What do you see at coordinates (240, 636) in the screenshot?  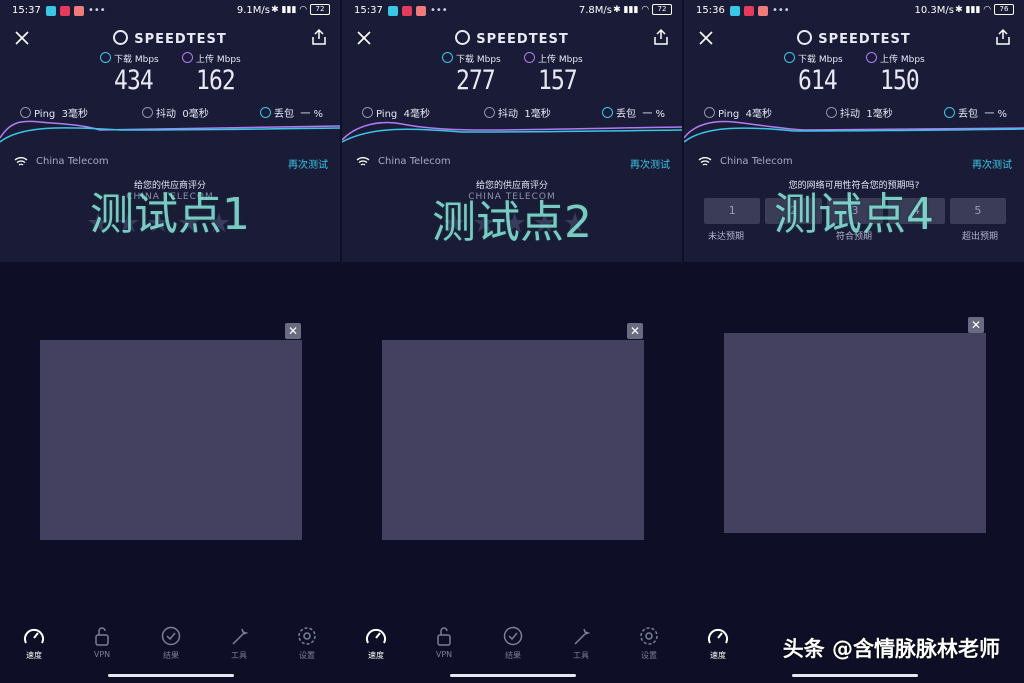 I see `magic-wand-icon` at bounding box center [240, 636].